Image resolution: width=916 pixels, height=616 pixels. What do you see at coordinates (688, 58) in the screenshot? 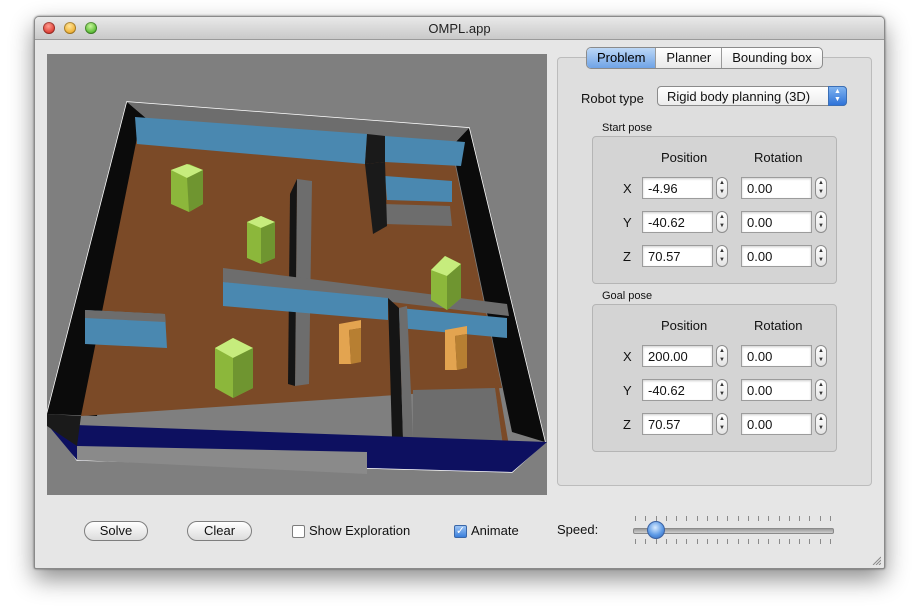
I see `tab-planner: Planner` at bounding box center [688, 58].